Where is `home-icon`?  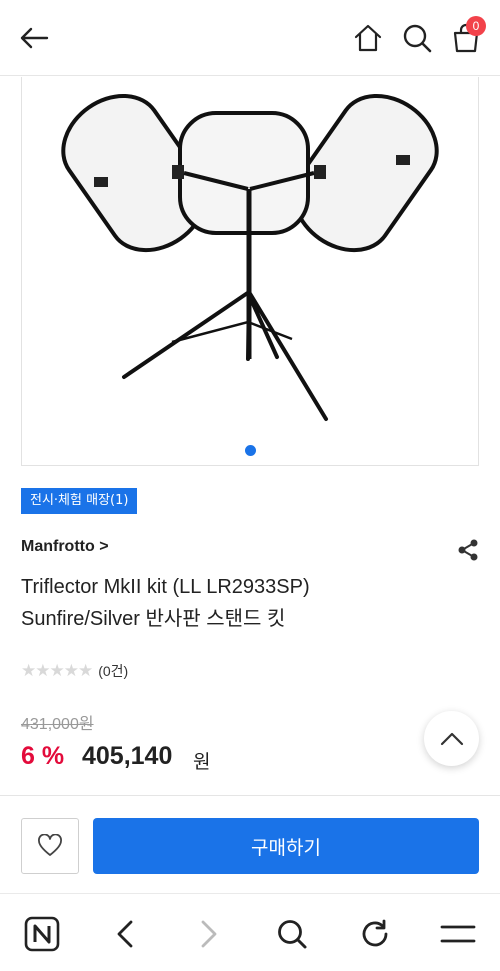
home-icon is located at coordinates (368, 38).